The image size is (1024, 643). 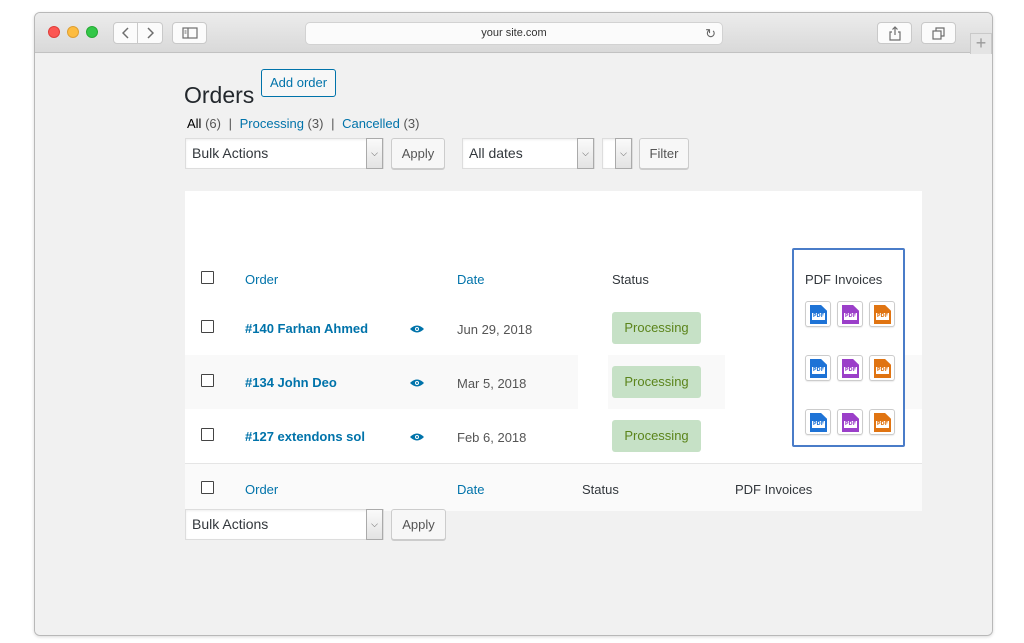 I want to click on order-link: #134 John Deo, so click(x=291, y=382).